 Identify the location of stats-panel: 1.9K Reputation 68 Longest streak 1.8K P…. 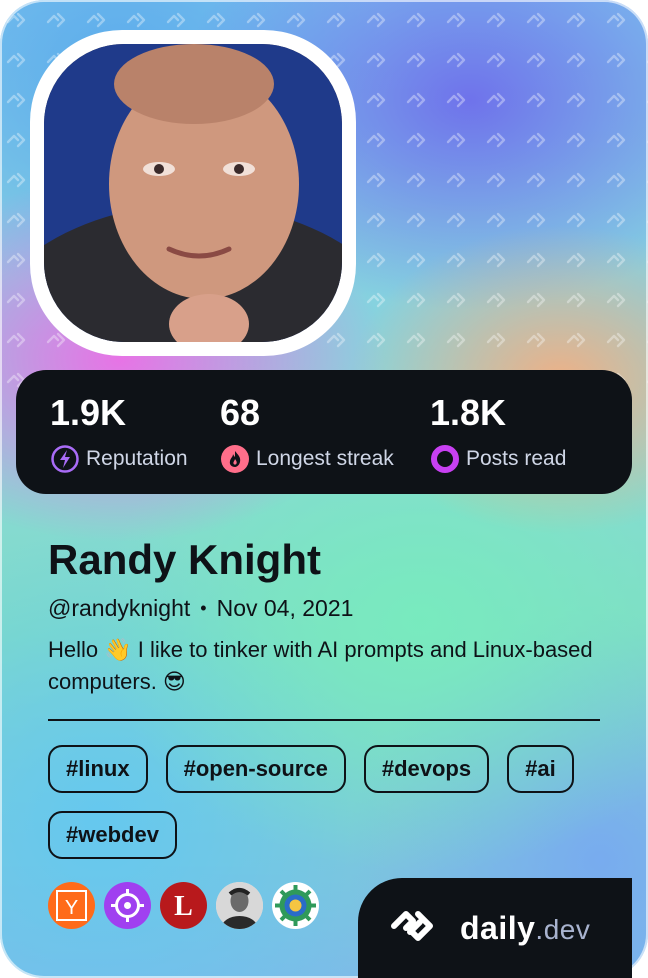
(324, 432).